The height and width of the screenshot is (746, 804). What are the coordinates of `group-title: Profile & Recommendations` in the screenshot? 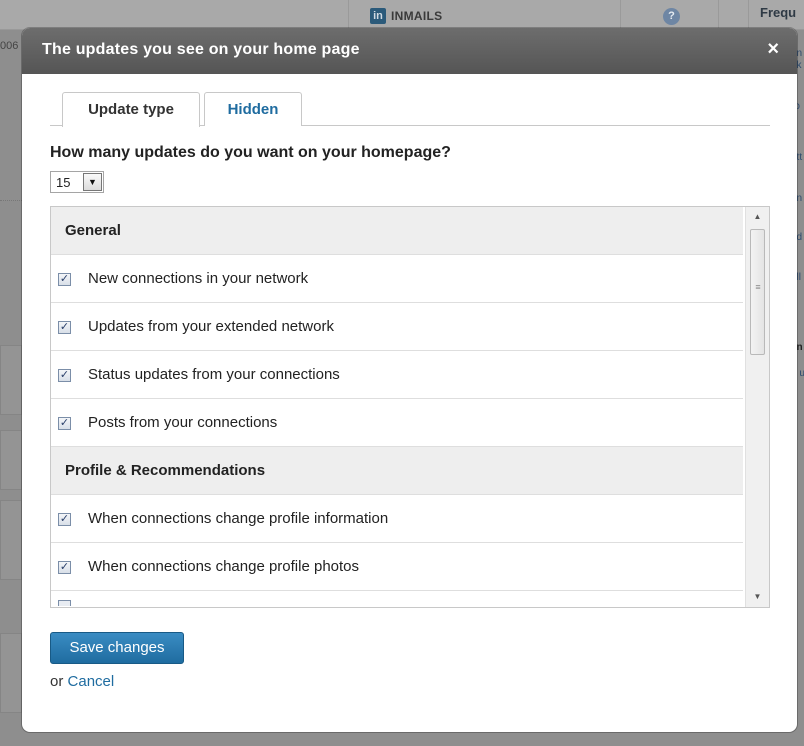 It's located at (165, 470).